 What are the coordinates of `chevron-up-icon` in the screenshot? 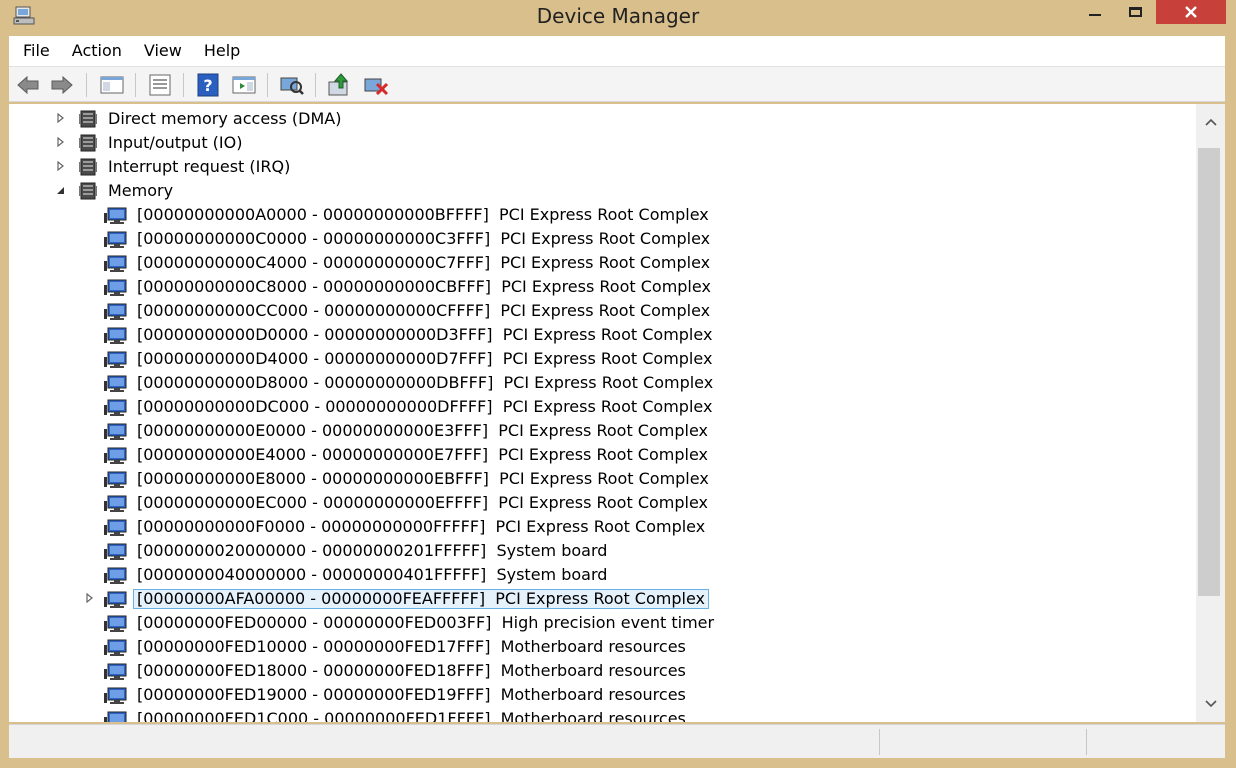 It's located at (1210, 122).